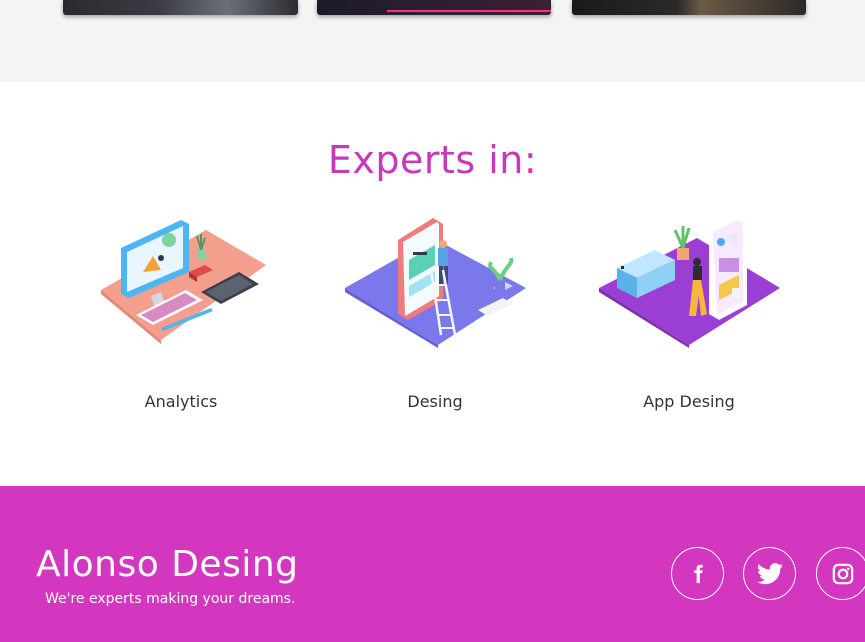  I want to click on instagram-button, so click(840, 573).